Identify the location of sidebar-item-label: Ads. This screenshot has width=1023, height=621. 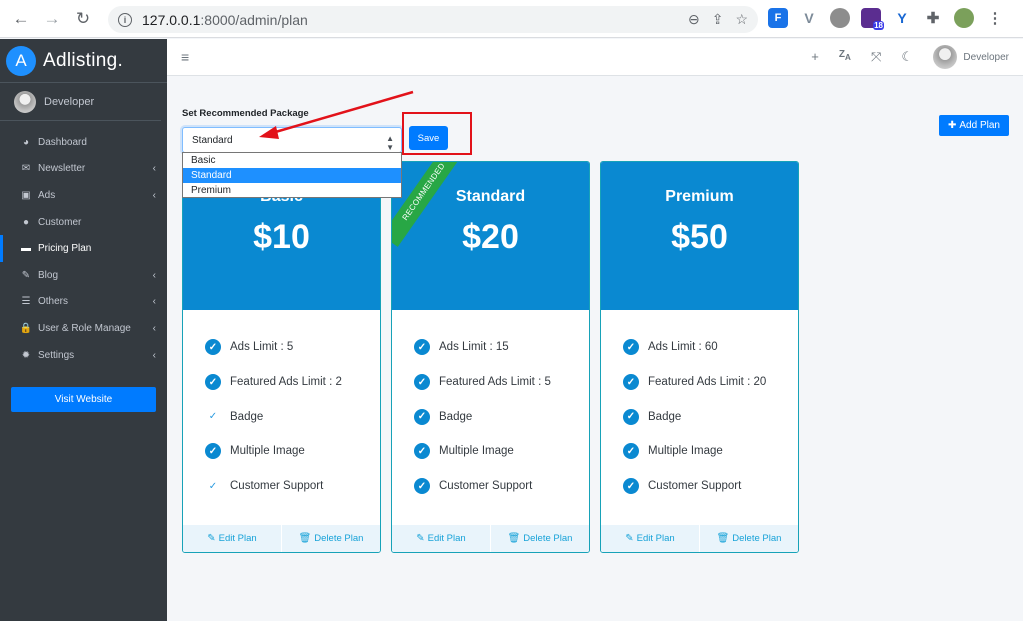
(47, 195).